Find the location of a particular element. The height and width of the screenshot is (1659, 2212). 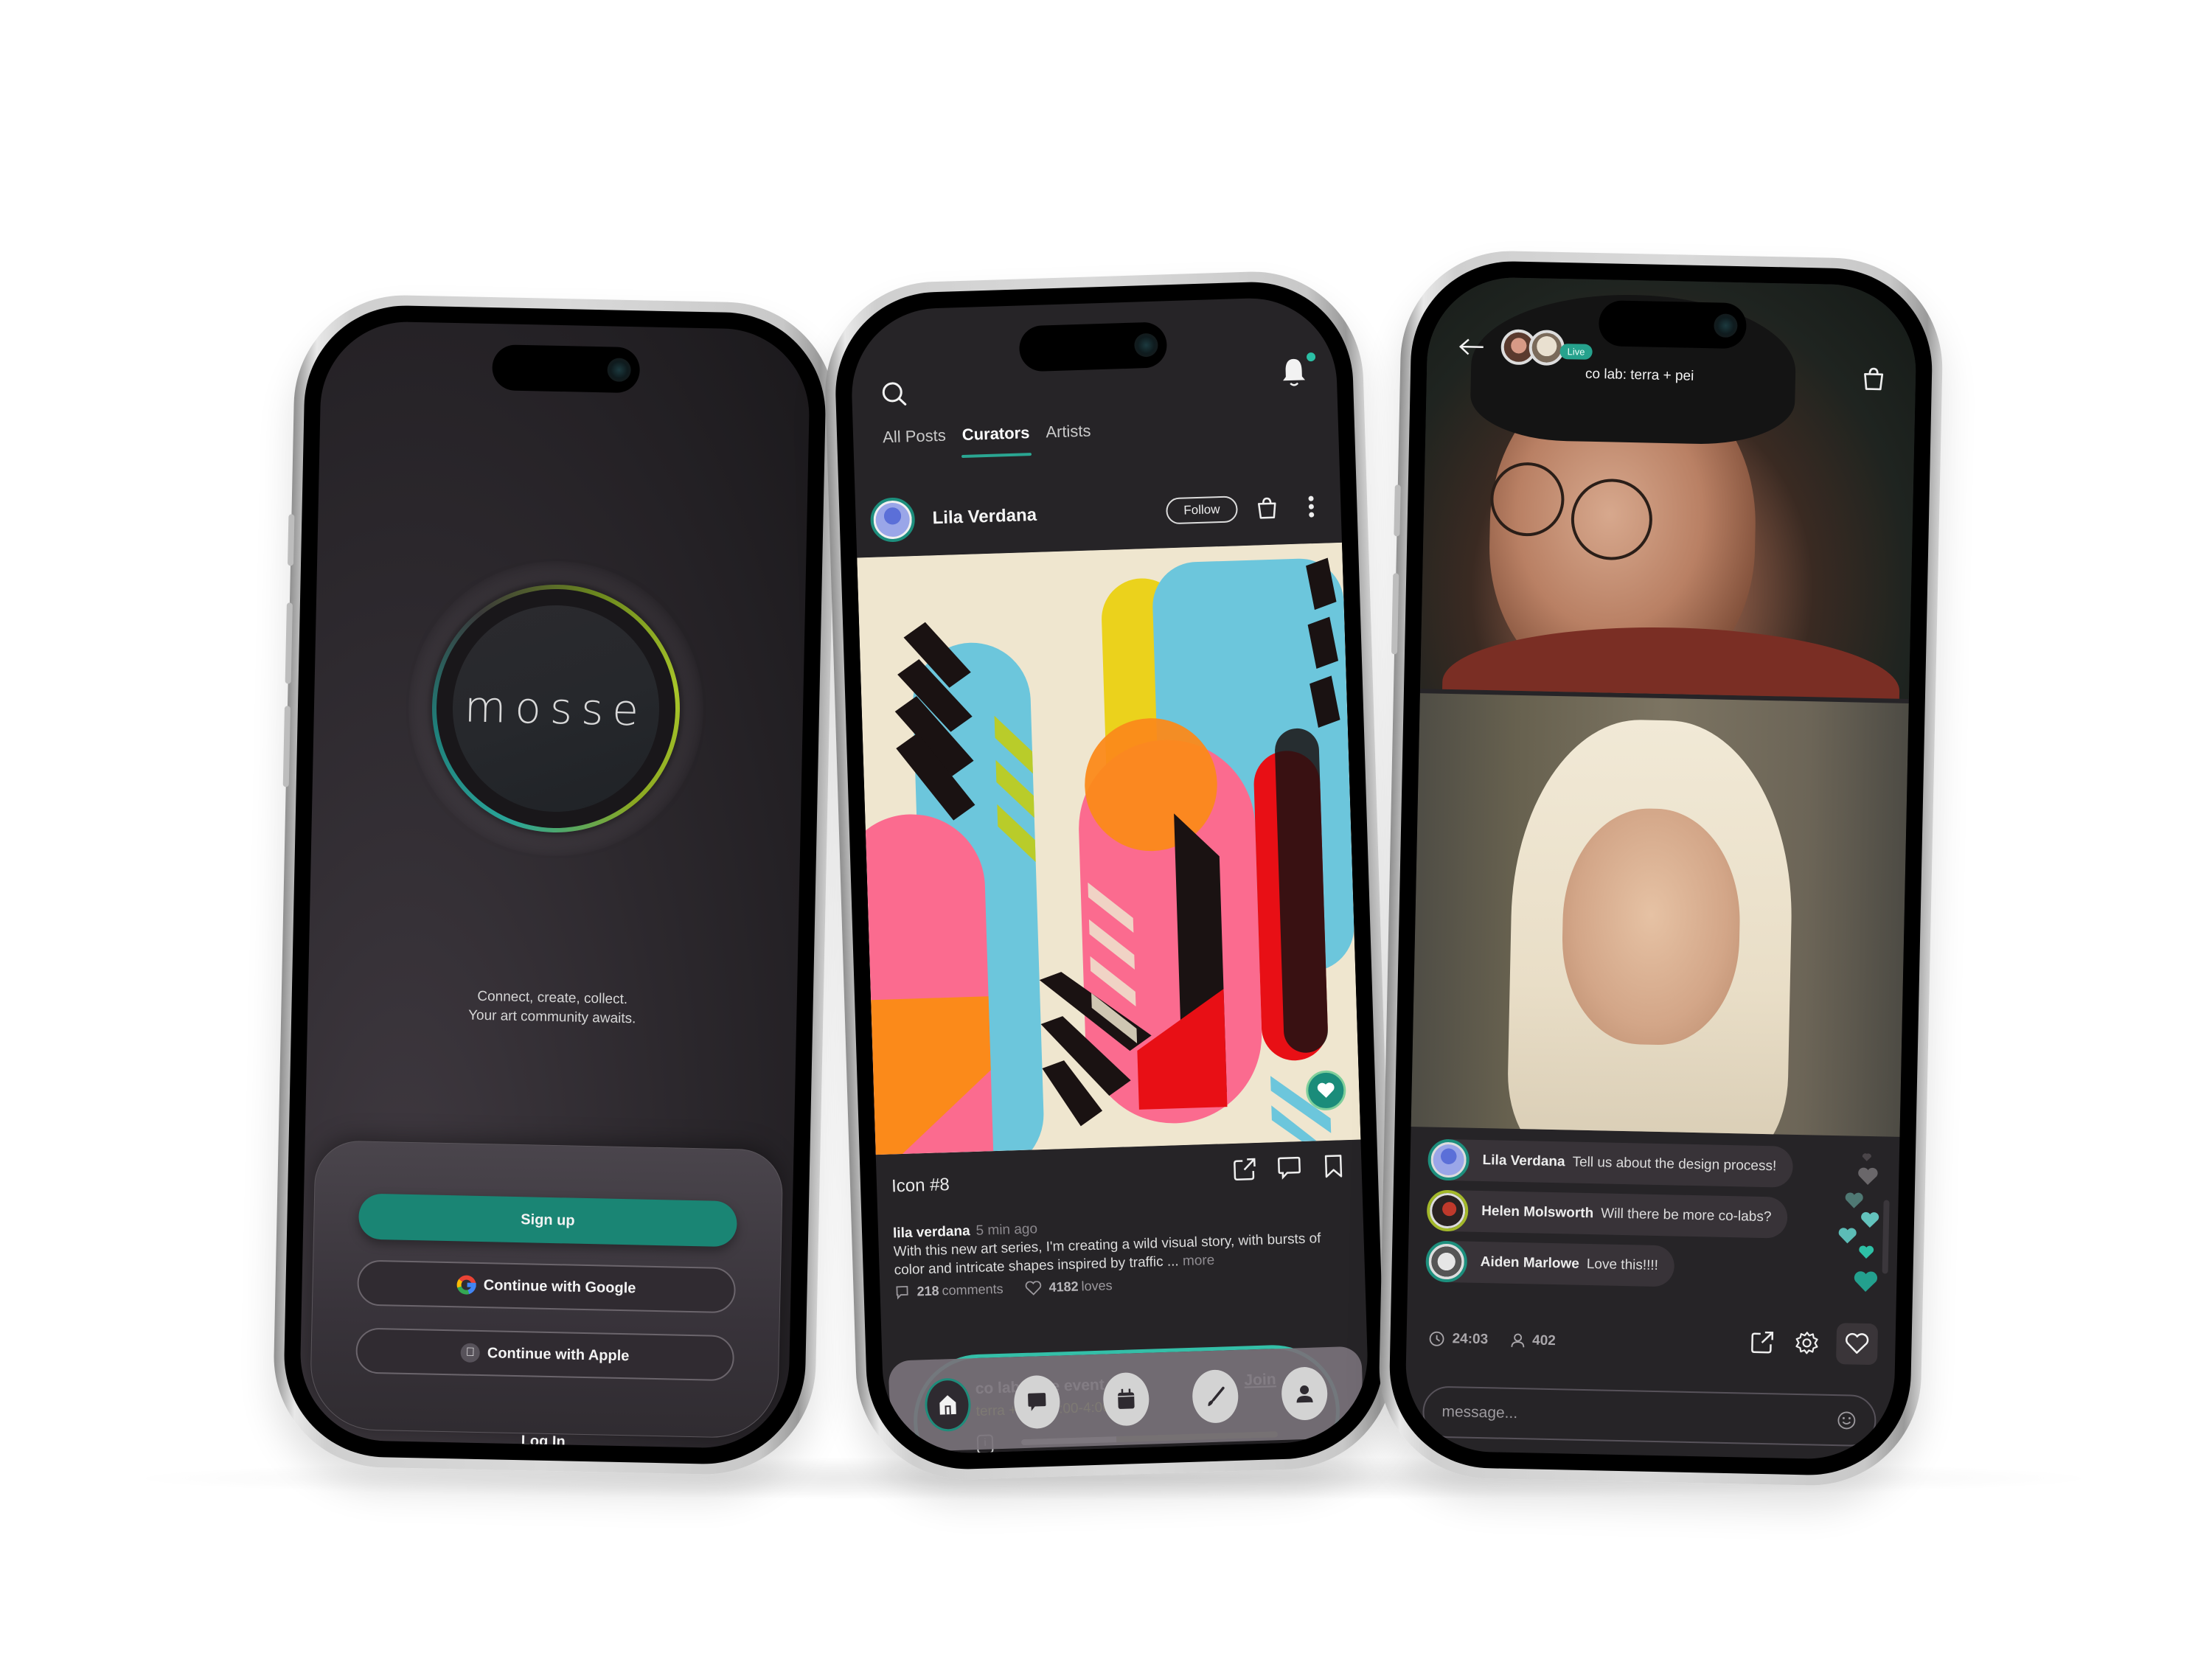

duration-stat: 24:03 is located at coordinates (1458, 1340).